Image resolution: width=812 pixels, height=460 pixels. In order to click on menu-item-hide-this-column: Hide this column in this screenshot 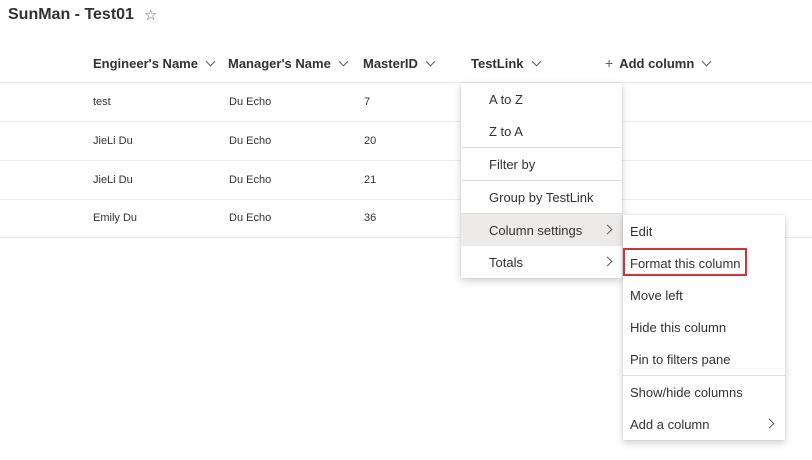, I will do `click(704, 327)`.